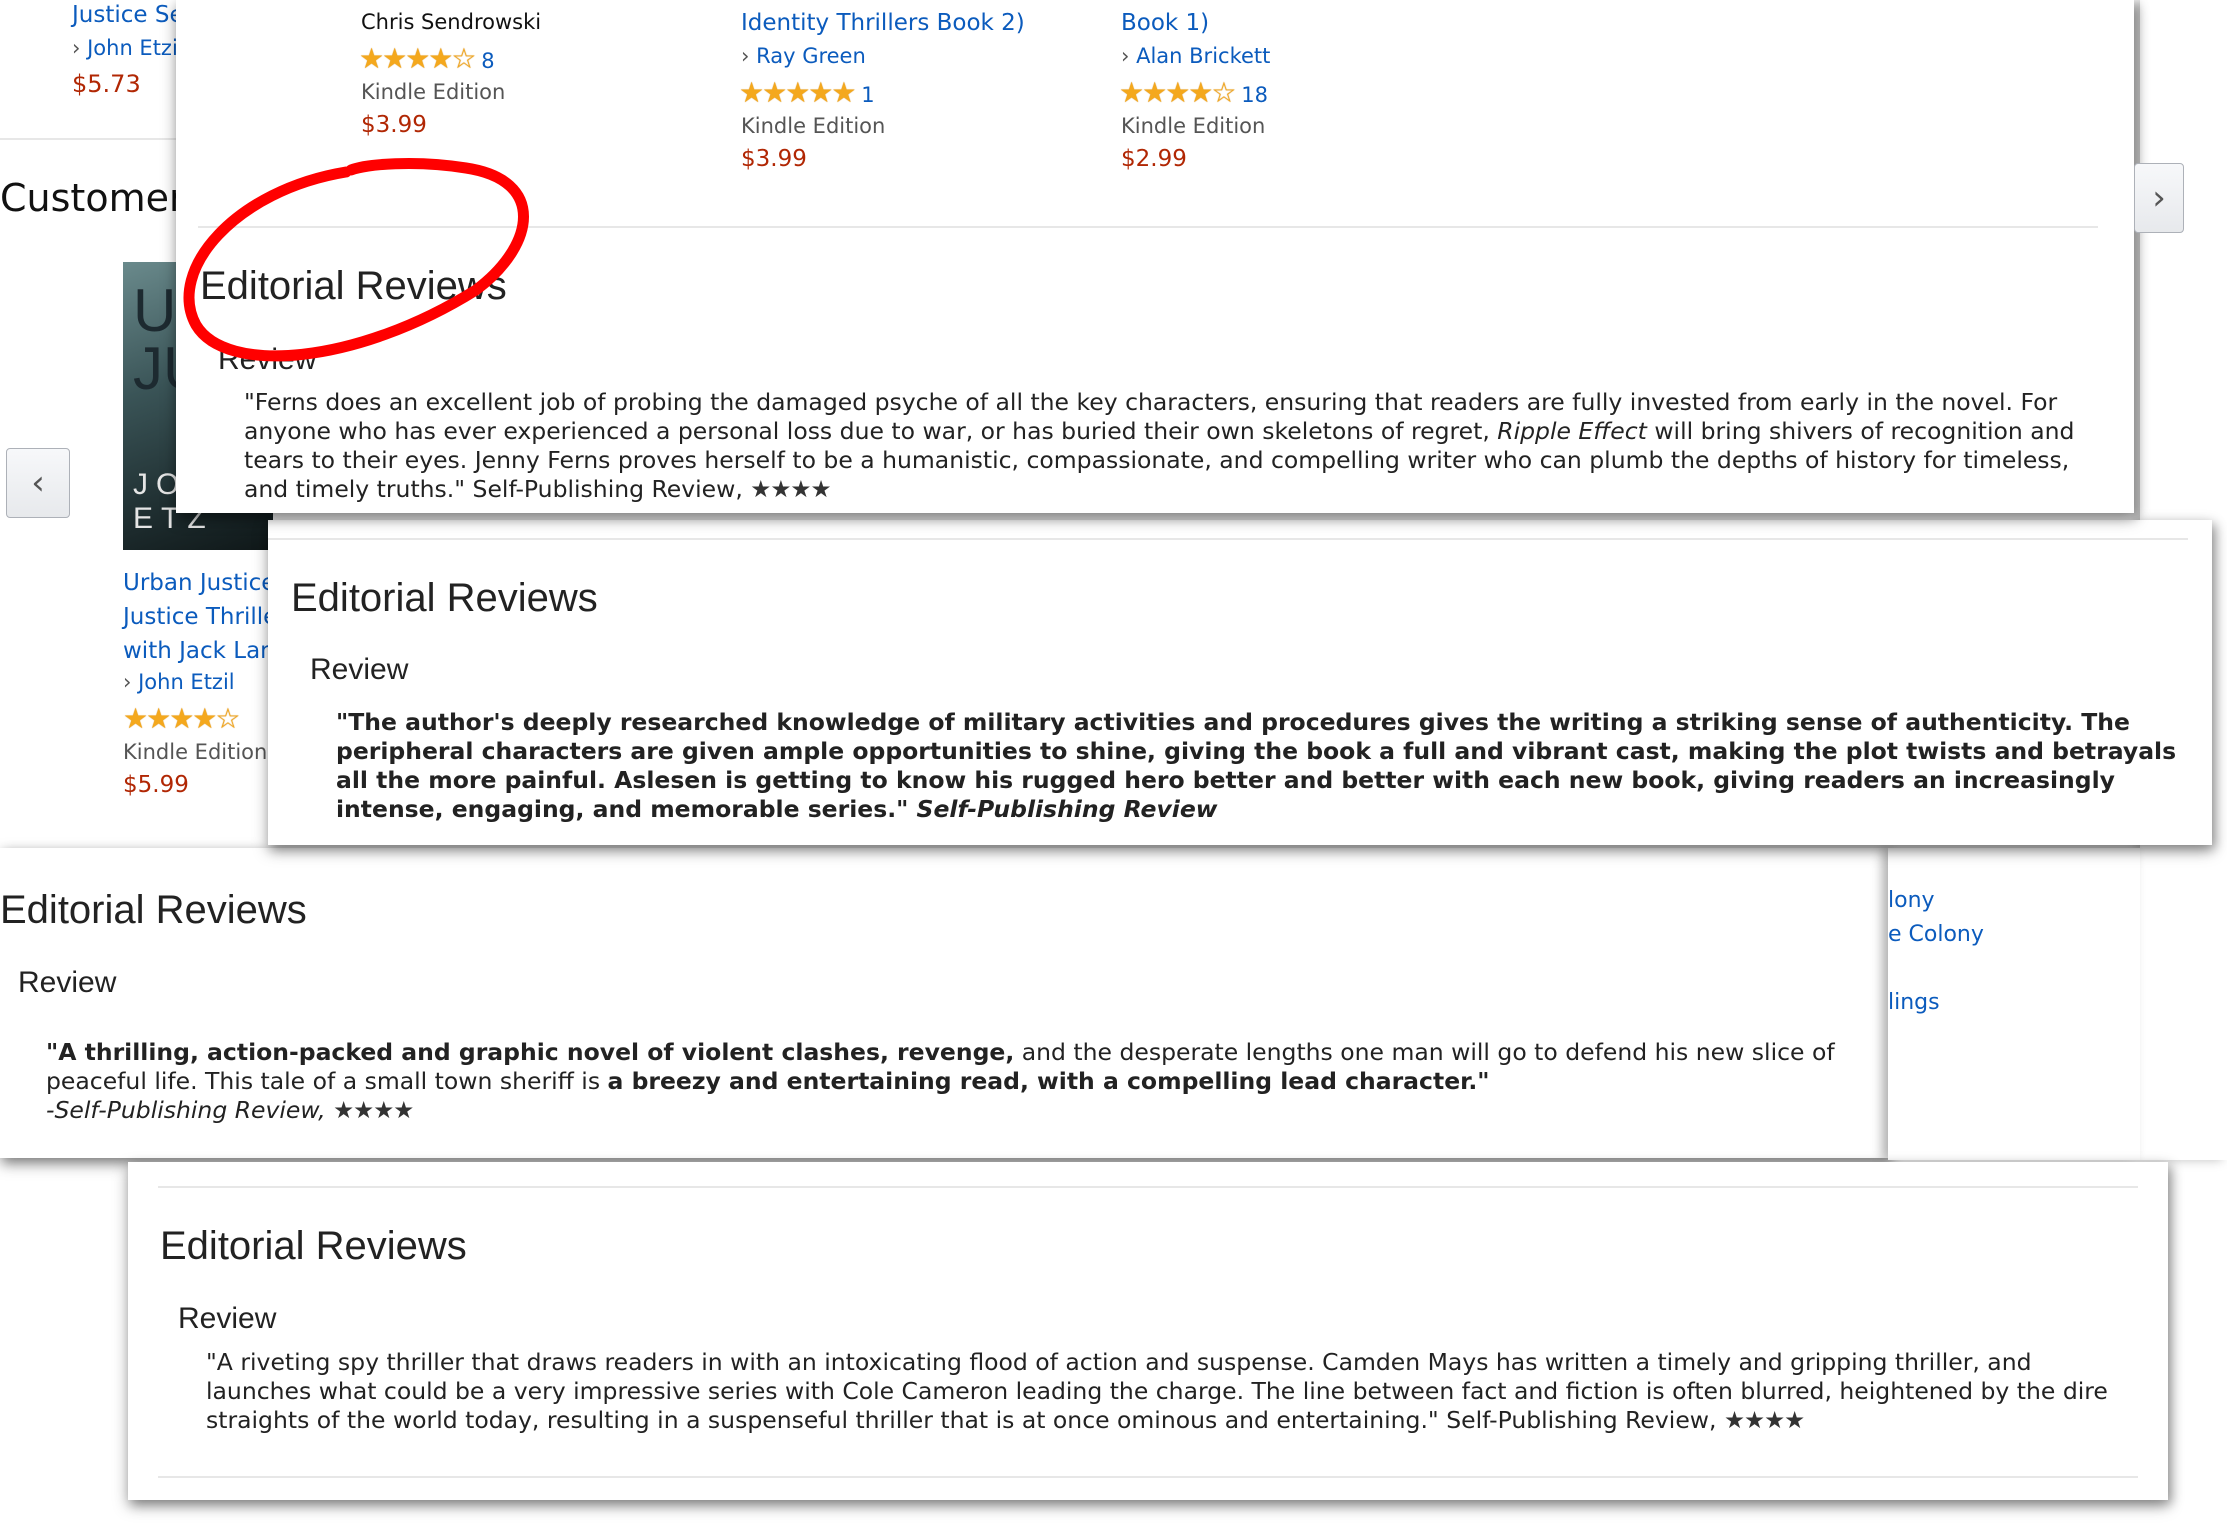  What do you see at coordinates (487, 61) in the screenshot?
I see `review-count-link: 8` at bounding box center [487, 61].